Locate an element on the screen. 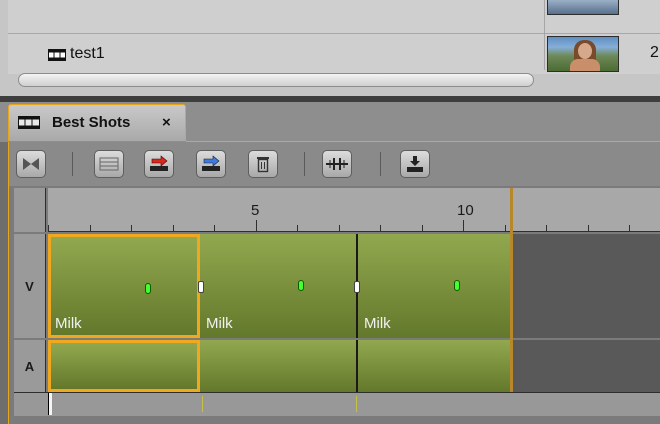  extract-button is located at coordinates (211, 164).